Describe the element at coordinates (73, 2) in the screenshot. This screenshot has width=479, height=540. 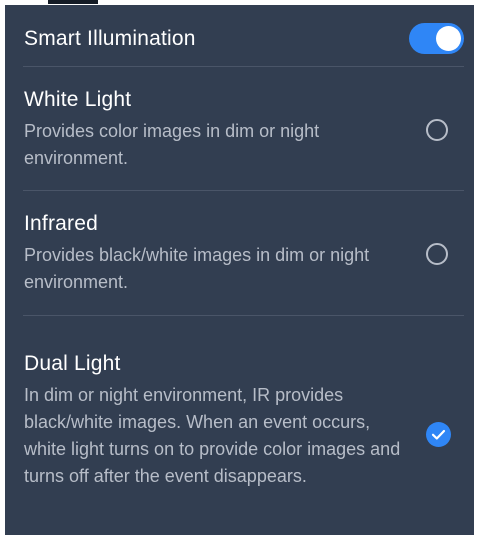
I see `top-tab-fragment` at that location.